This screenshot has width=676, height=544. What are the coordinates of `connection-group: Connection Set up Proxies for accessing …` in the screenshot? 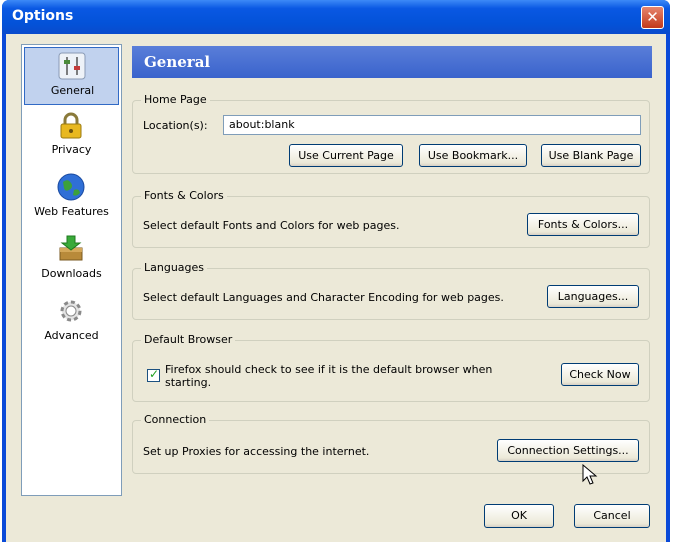 It's located at (391, 443).